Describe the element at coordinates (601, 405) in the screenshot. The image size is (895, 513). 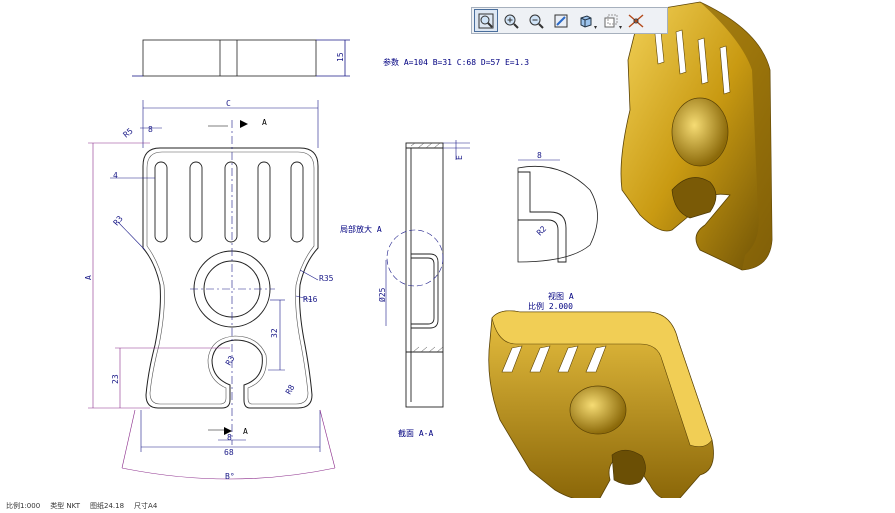
I see `part-3d-lower` at that location.